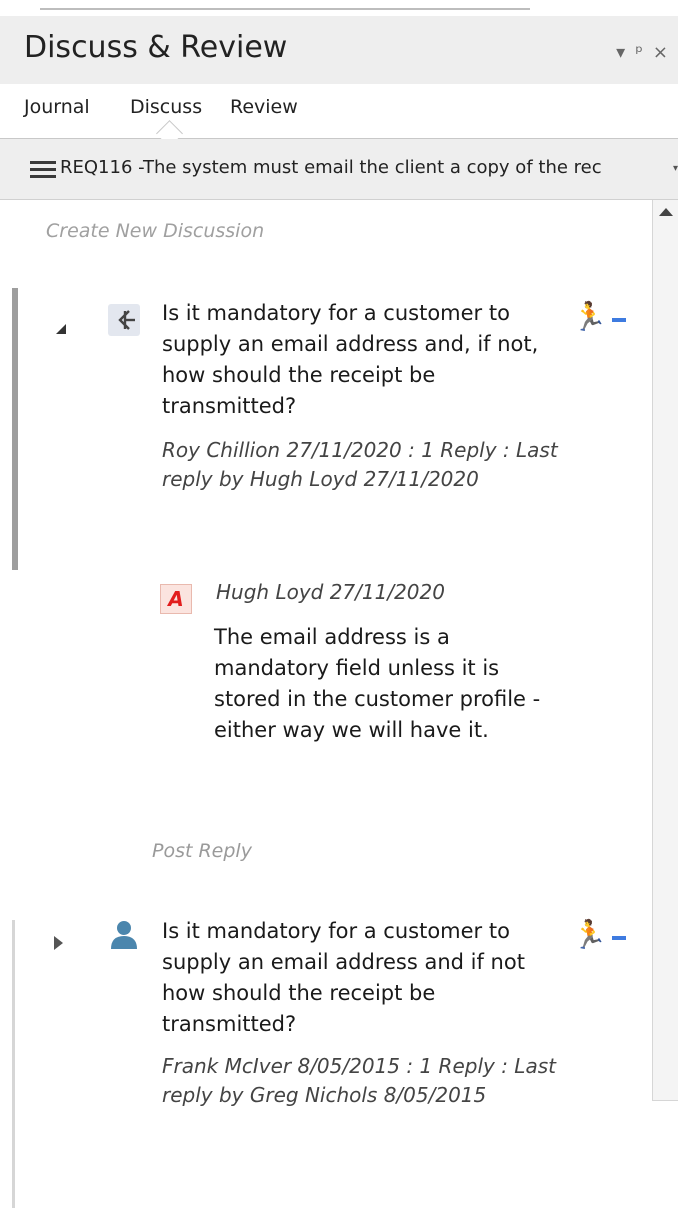  I want to click on dropdown-icon: ▾, so click(625, 52).